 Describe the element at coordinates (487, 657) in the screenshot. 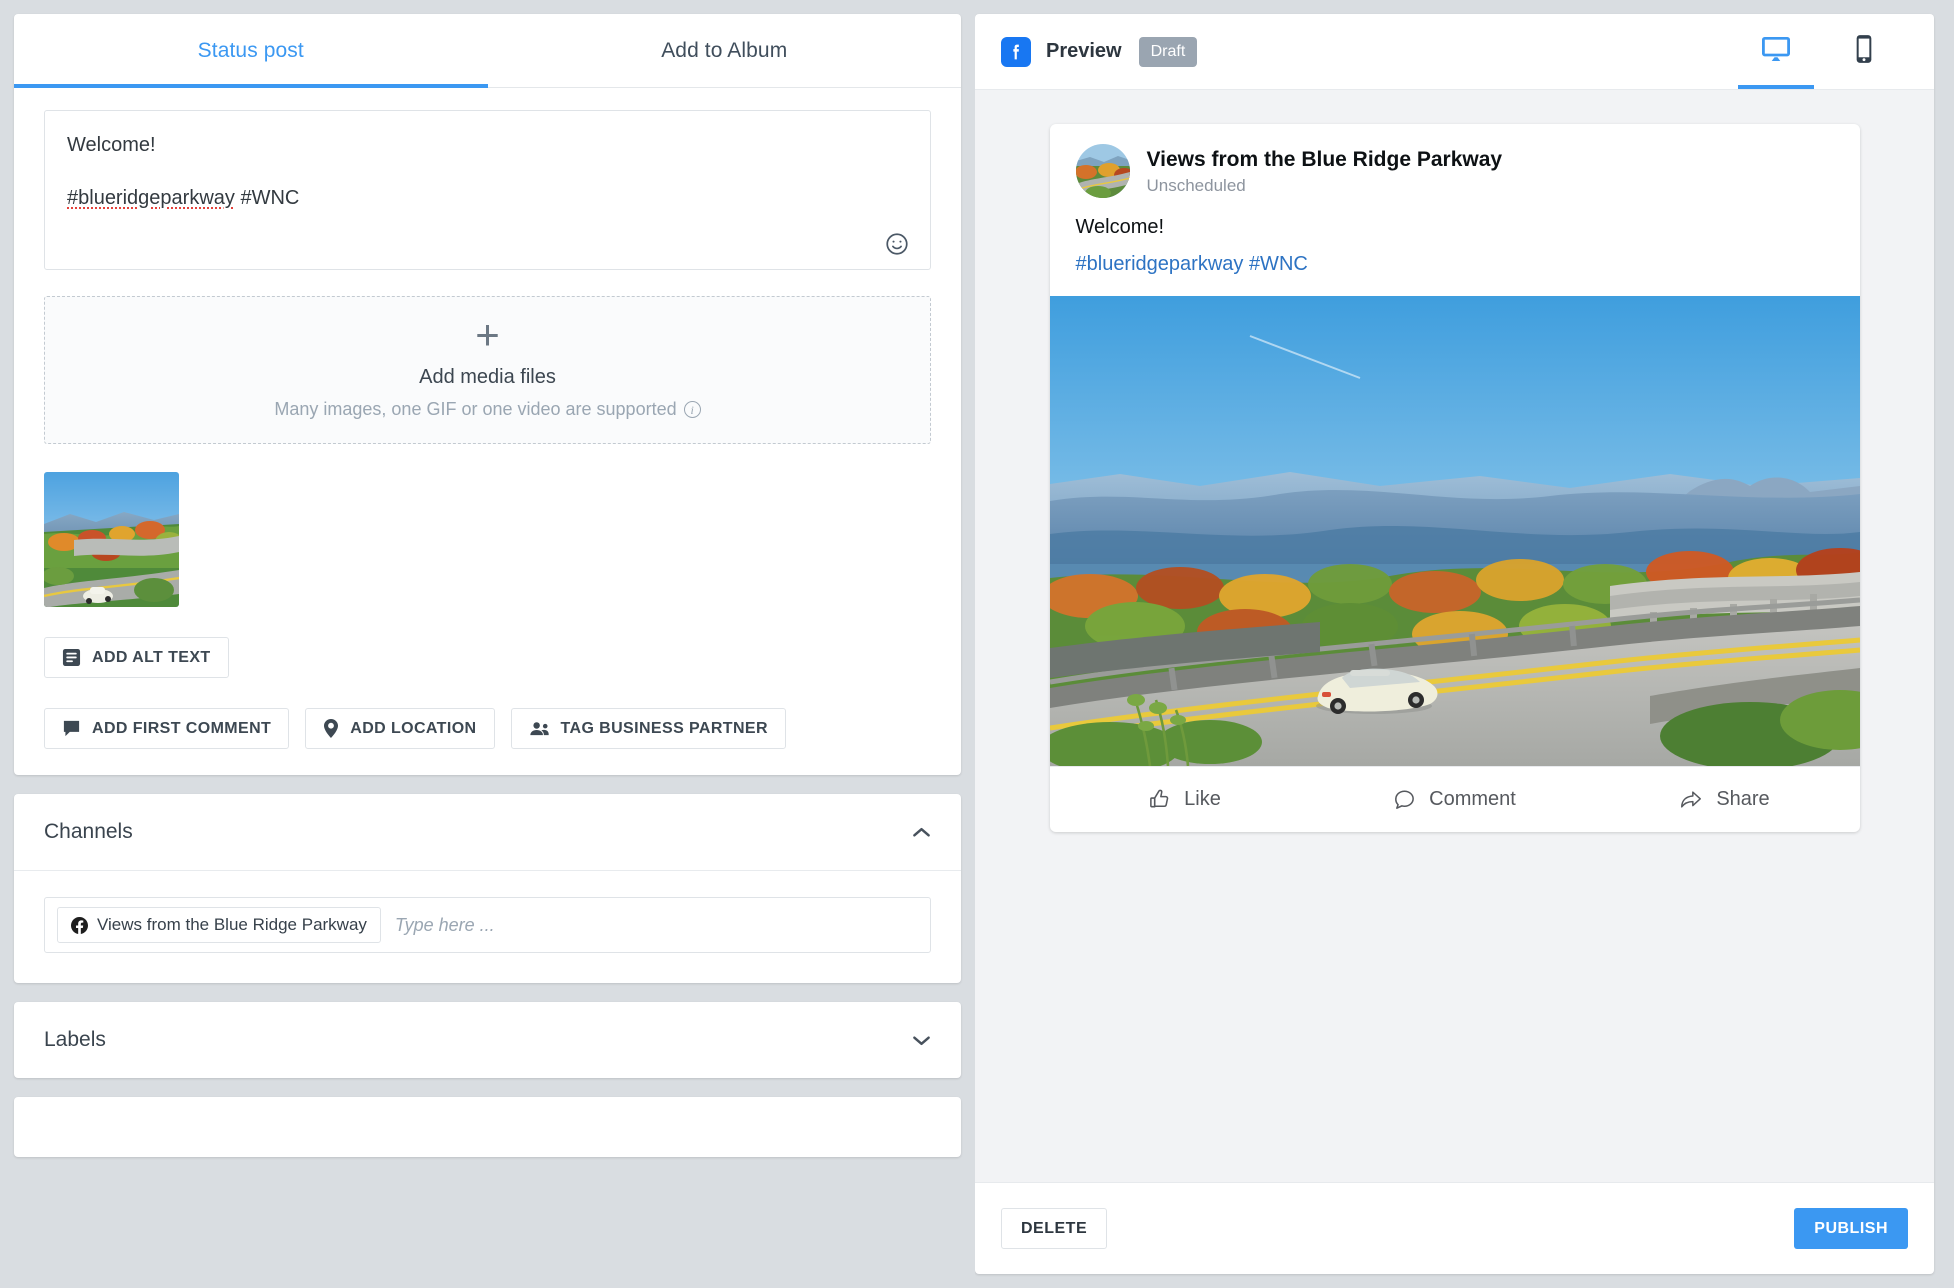

I see `alt-text-button-row: ADD ALT TEXT` at that location.